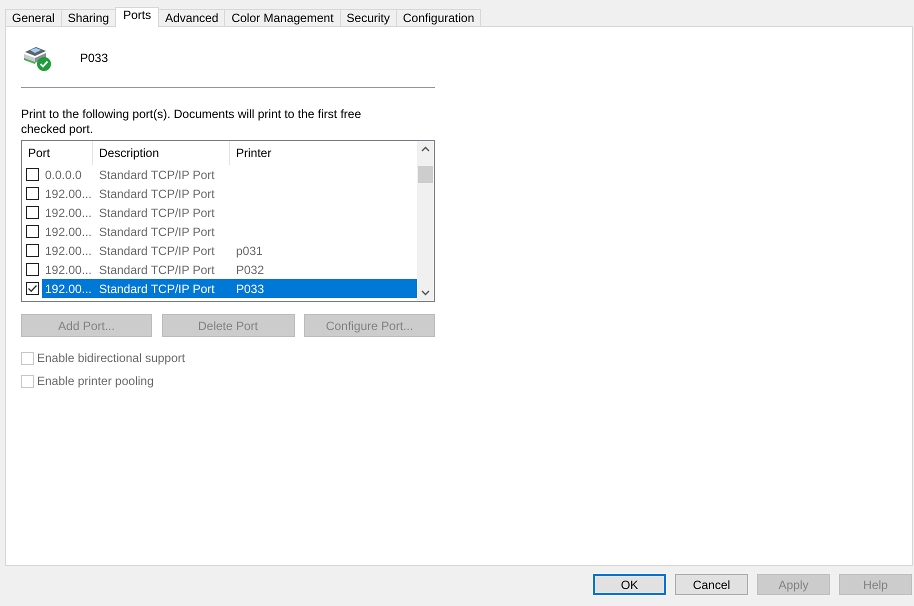 The width and height of the screenshot is (914, 606). I want to click on instruction-text: Print to the following port(s). Documents will print to the first free checked port., so click(191, 122).